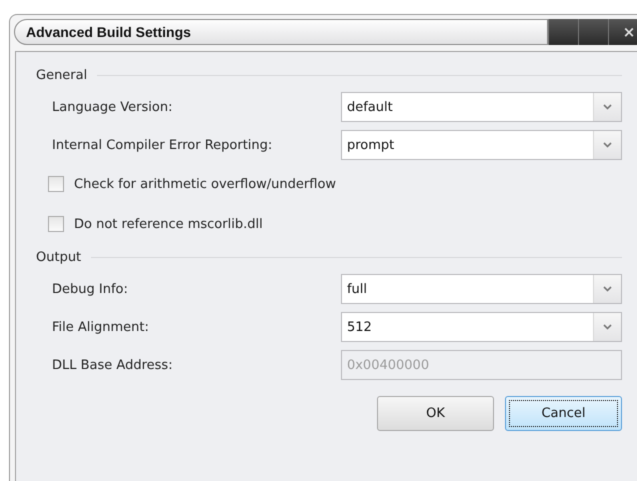  What do you see at coordinates (205, 184) in the screenshot?
I see `checkbox-label: Check for arithmetic overflow/underflow` at bounding box center [205, 184].